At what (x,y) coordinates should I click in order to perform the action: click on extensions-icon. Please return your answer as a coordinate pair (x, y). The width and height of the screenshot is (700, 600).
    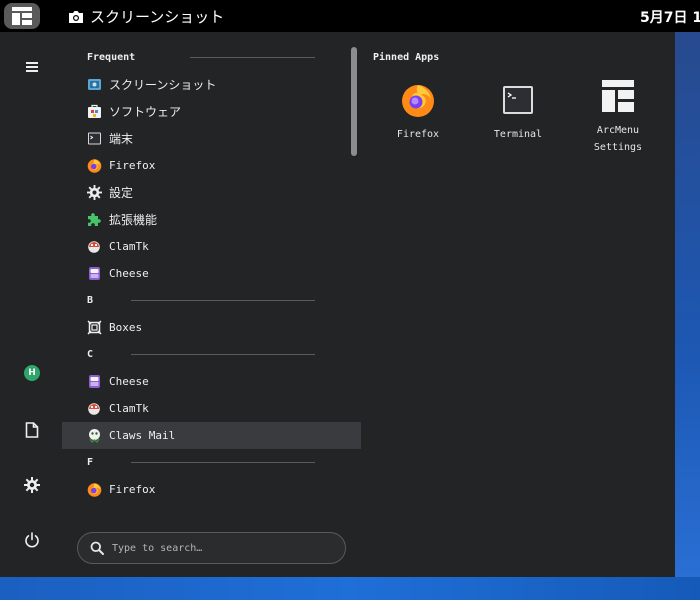
    Looking at the image, I should click on (94, 219).